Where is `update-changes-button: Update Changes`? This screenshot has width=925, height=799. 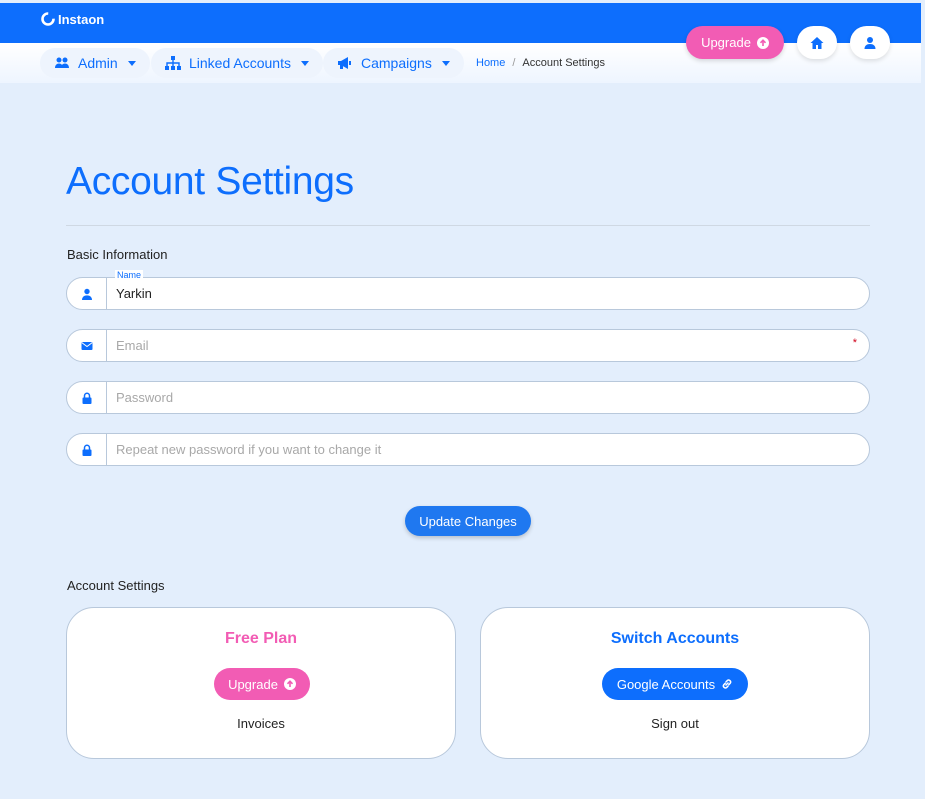
update-changes-button: Update Changes is located at coordinates (468, 521).